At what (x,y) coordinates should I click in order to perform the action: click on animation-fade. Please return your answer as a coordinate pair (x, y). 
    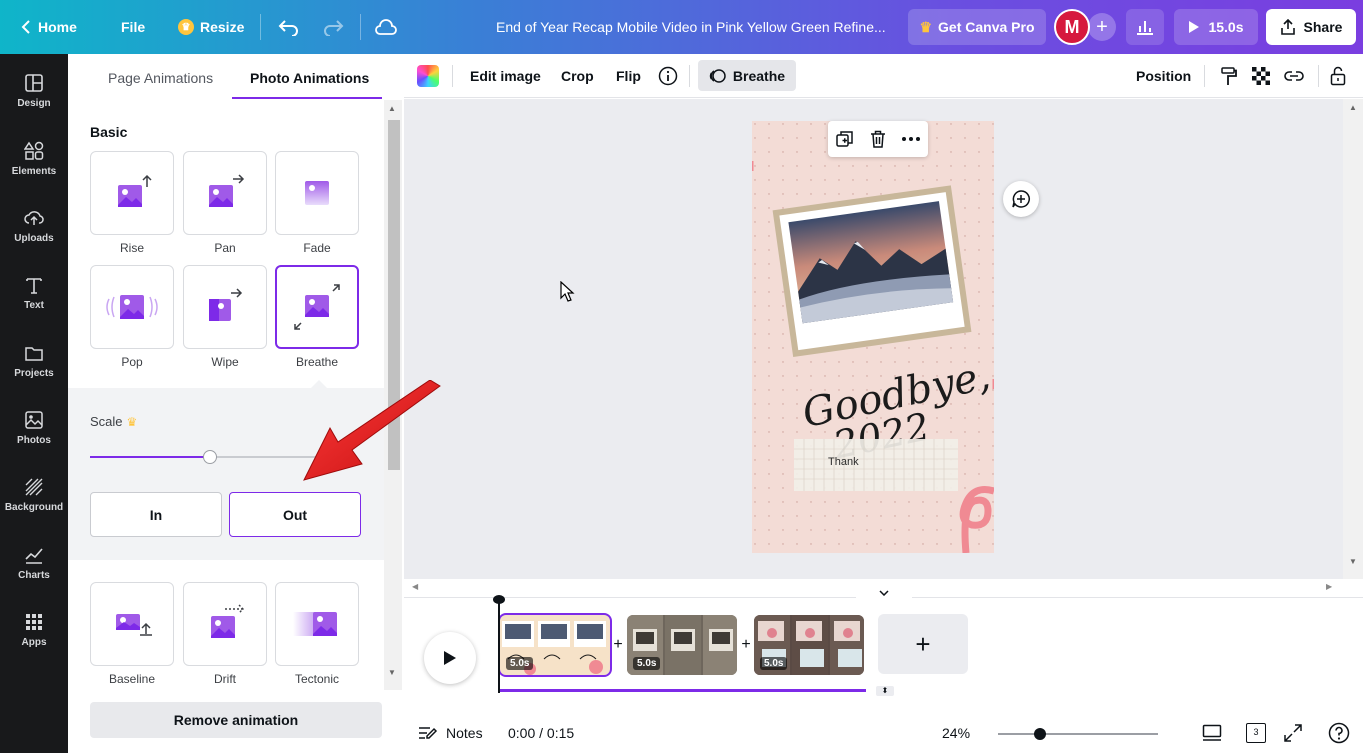
    Looking at the image, I should click on (317, 193).